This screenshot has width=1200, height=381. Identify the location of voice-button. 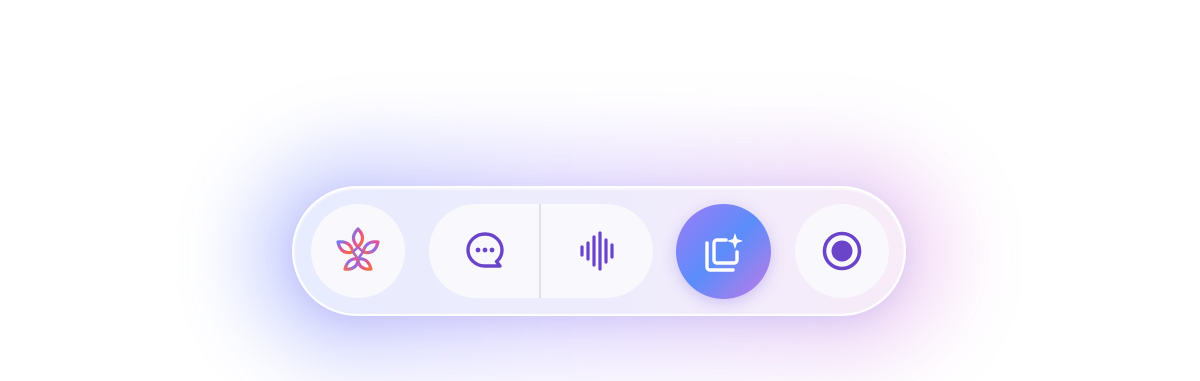
(597, 251).